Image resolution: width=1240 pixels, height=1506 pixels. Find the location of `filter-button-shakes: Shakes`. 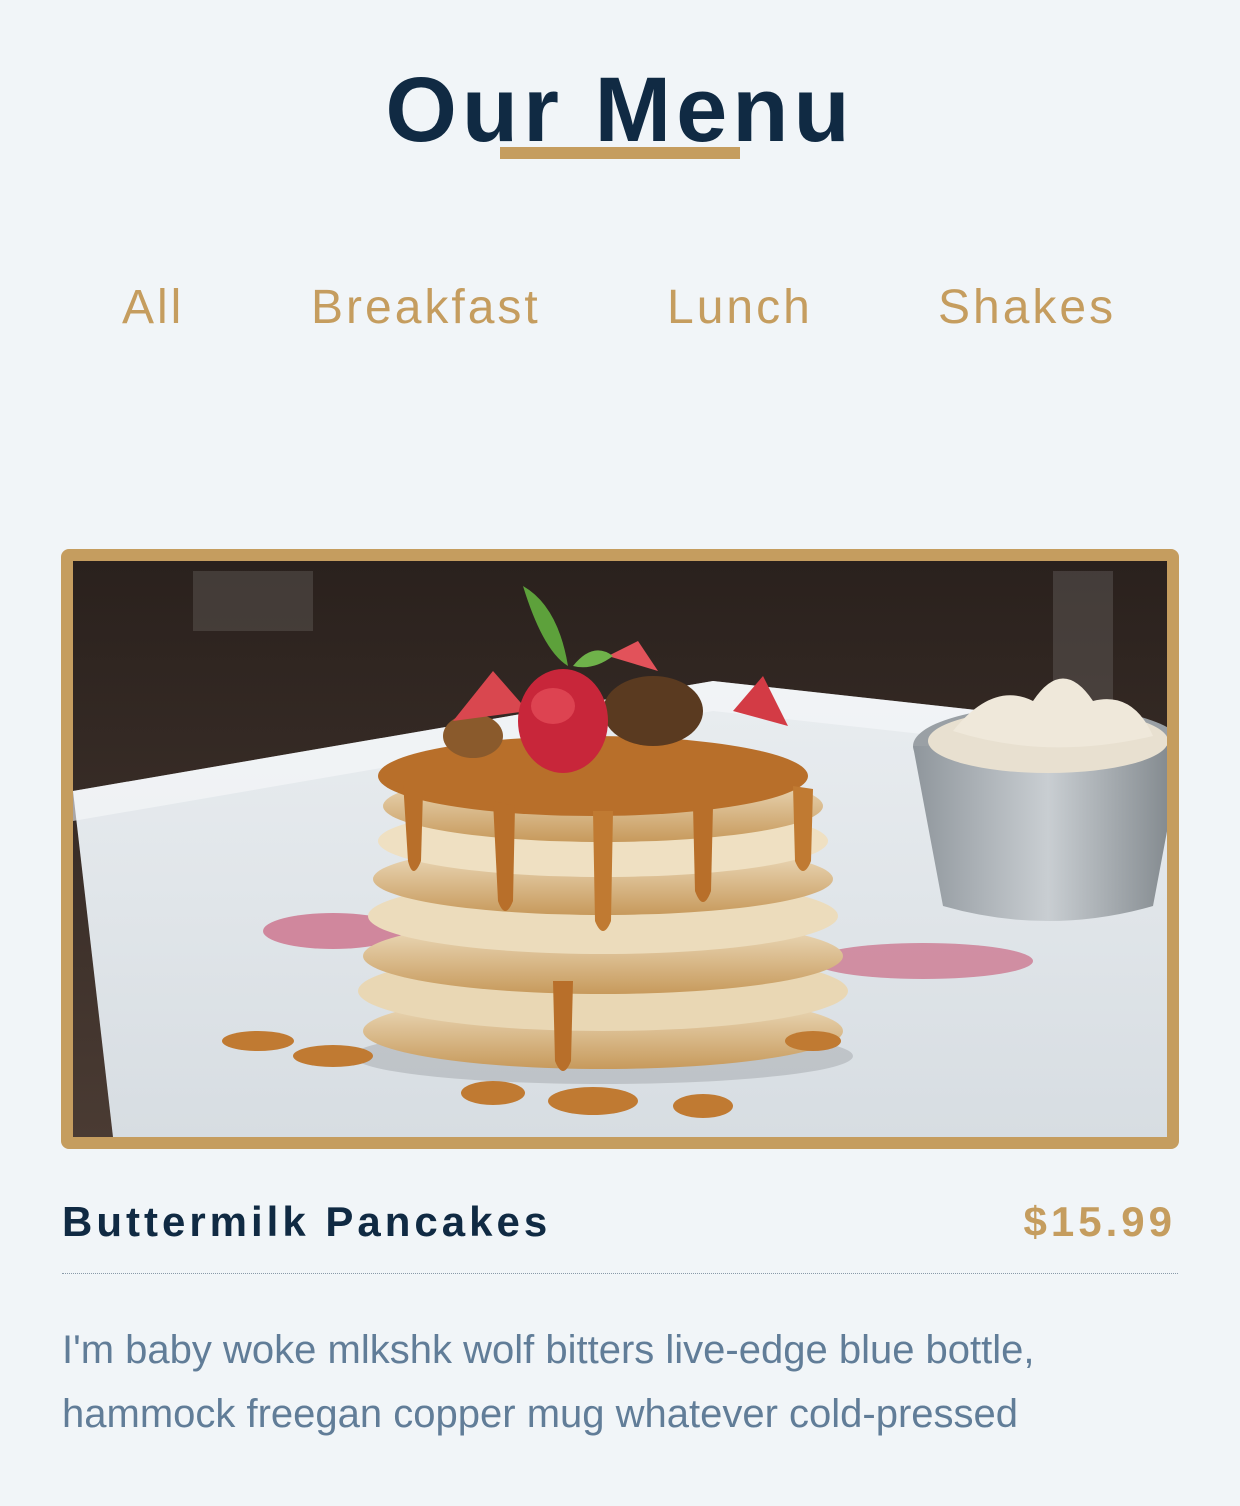

filter-button-shakes: Shakes is located at coordinates (1027, 308).